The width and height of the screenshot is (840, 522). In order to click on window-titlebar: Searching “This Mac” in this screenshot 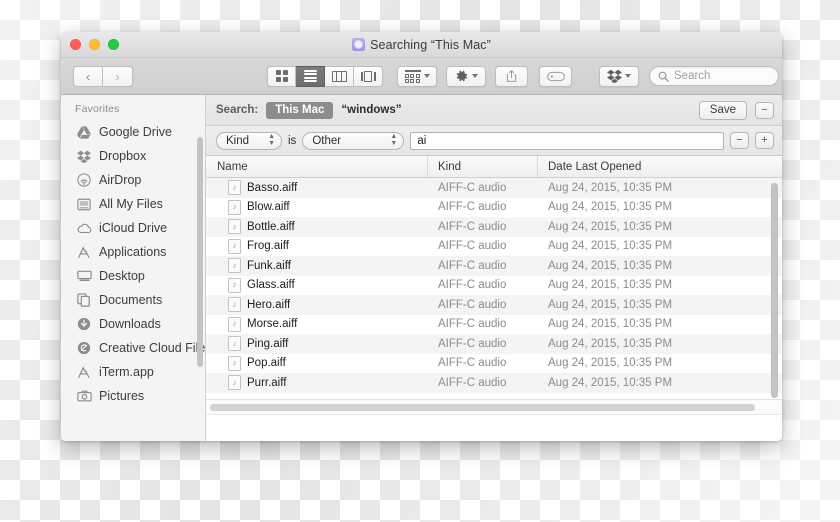, I will do `click(421, 45)`.